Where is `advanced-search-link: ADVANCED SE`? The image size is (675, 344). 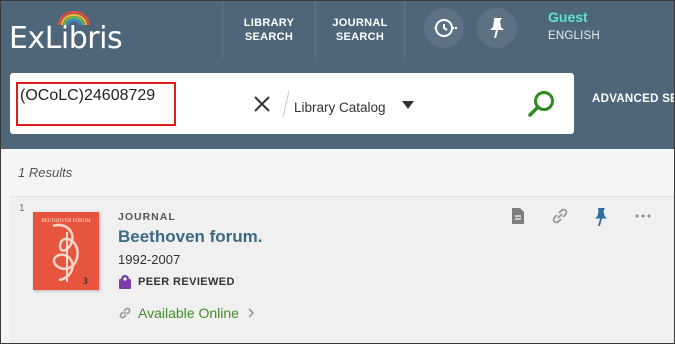 advanced-search-link: ADVANCED SE is located at coordinates (633, 99).